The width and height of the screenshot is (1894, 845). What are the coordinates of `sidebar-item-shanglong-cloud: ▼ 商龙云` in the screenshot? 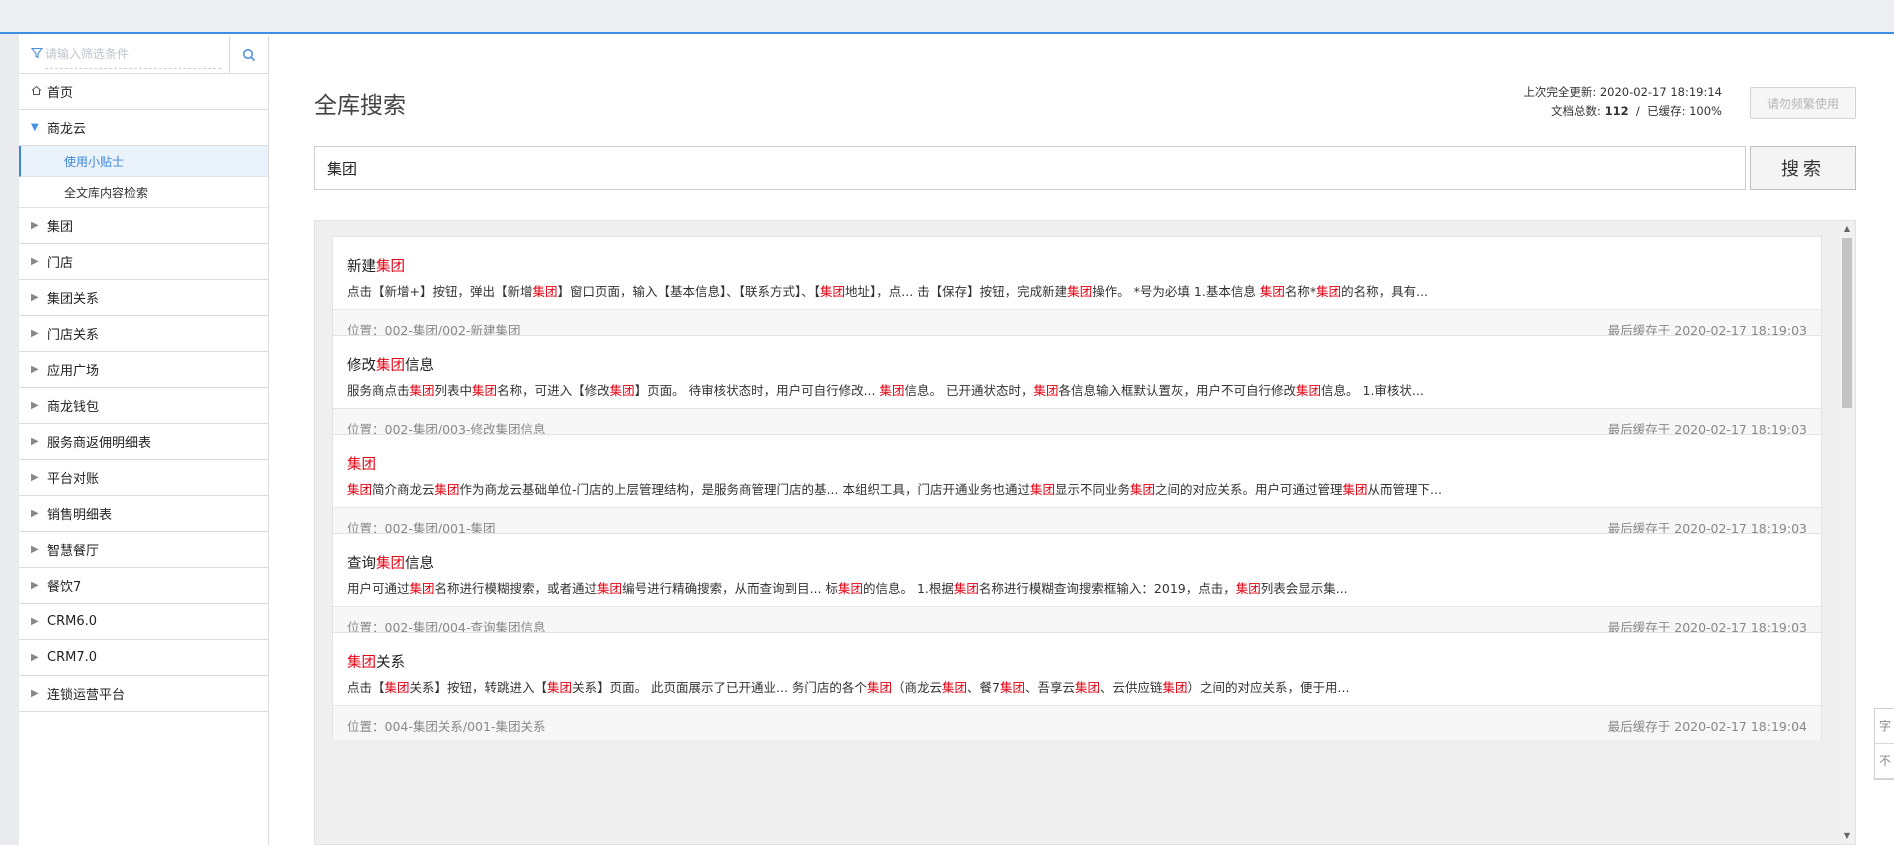 It's located at (143, 128).